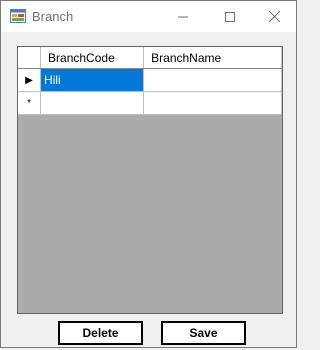 The image size is (320, 350). I want to click on cell-branchcode: Hili, so click(92, 80).